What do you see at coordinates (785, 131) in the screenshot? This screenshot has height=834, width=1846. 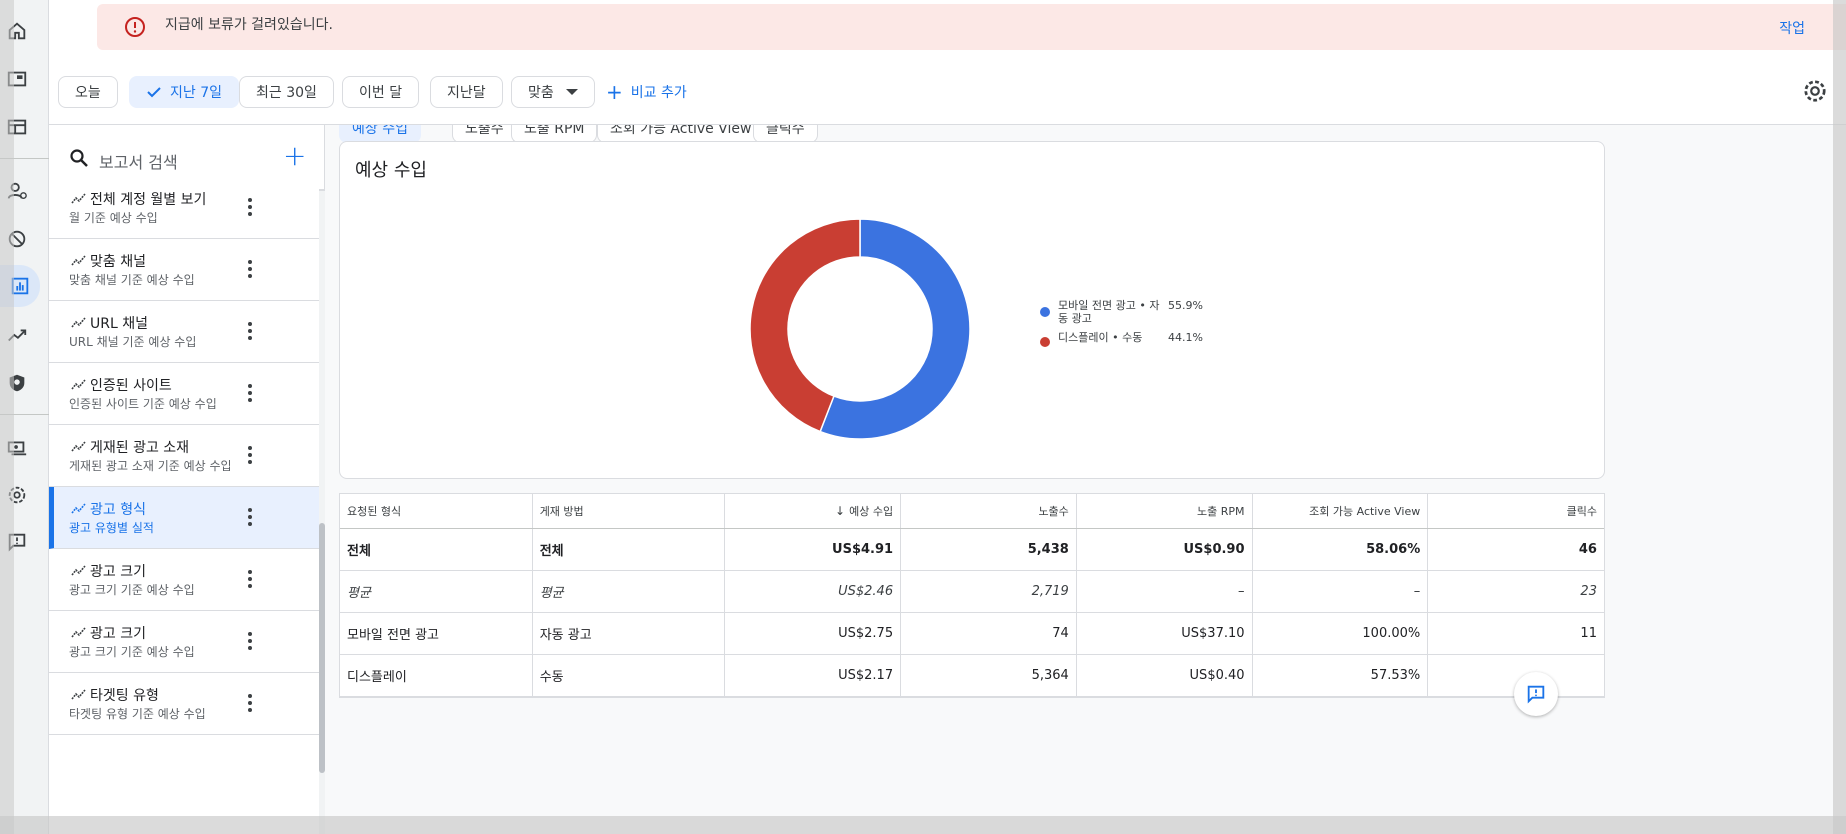 I see `chip-label: 클릭수` at bounding box center [785, 131].